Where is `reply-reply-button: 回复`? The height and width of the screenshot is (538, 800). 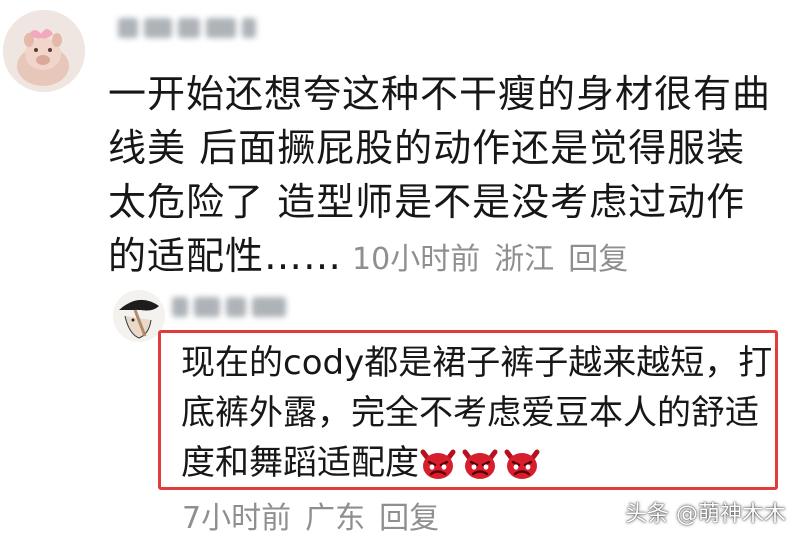 reply-reply-button: 回复 is located at coordinates (409, 518).